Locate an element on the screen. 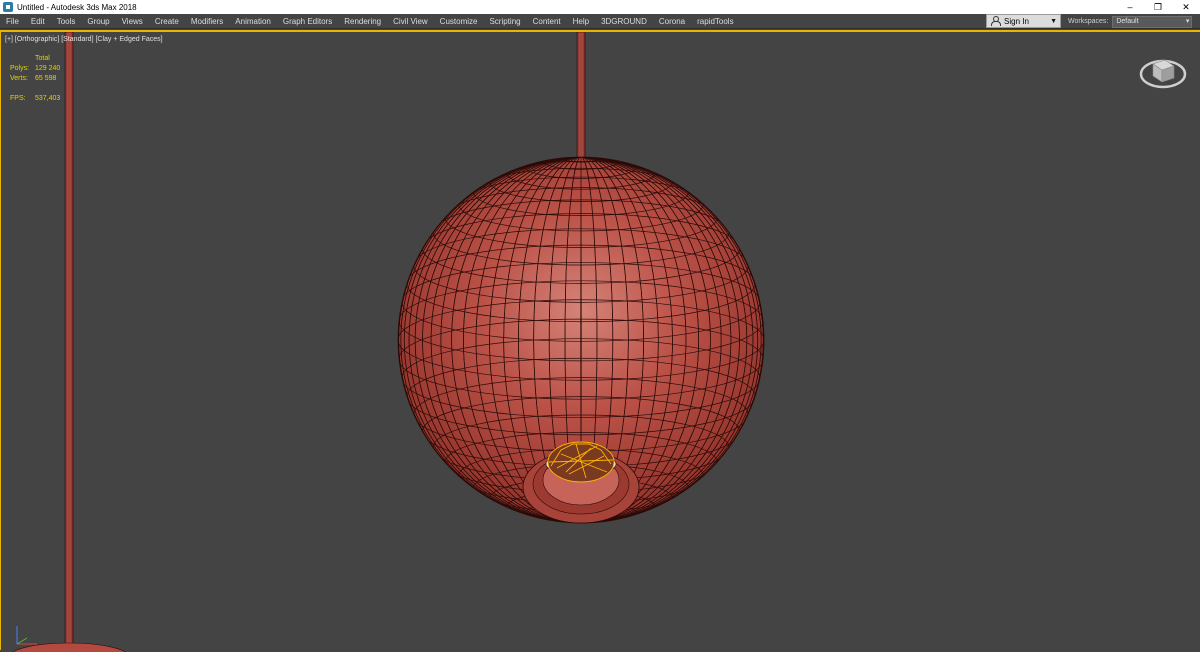 This screenshot has width=1200, height=652. menu-content: Content is located at coordinates (547, 21).